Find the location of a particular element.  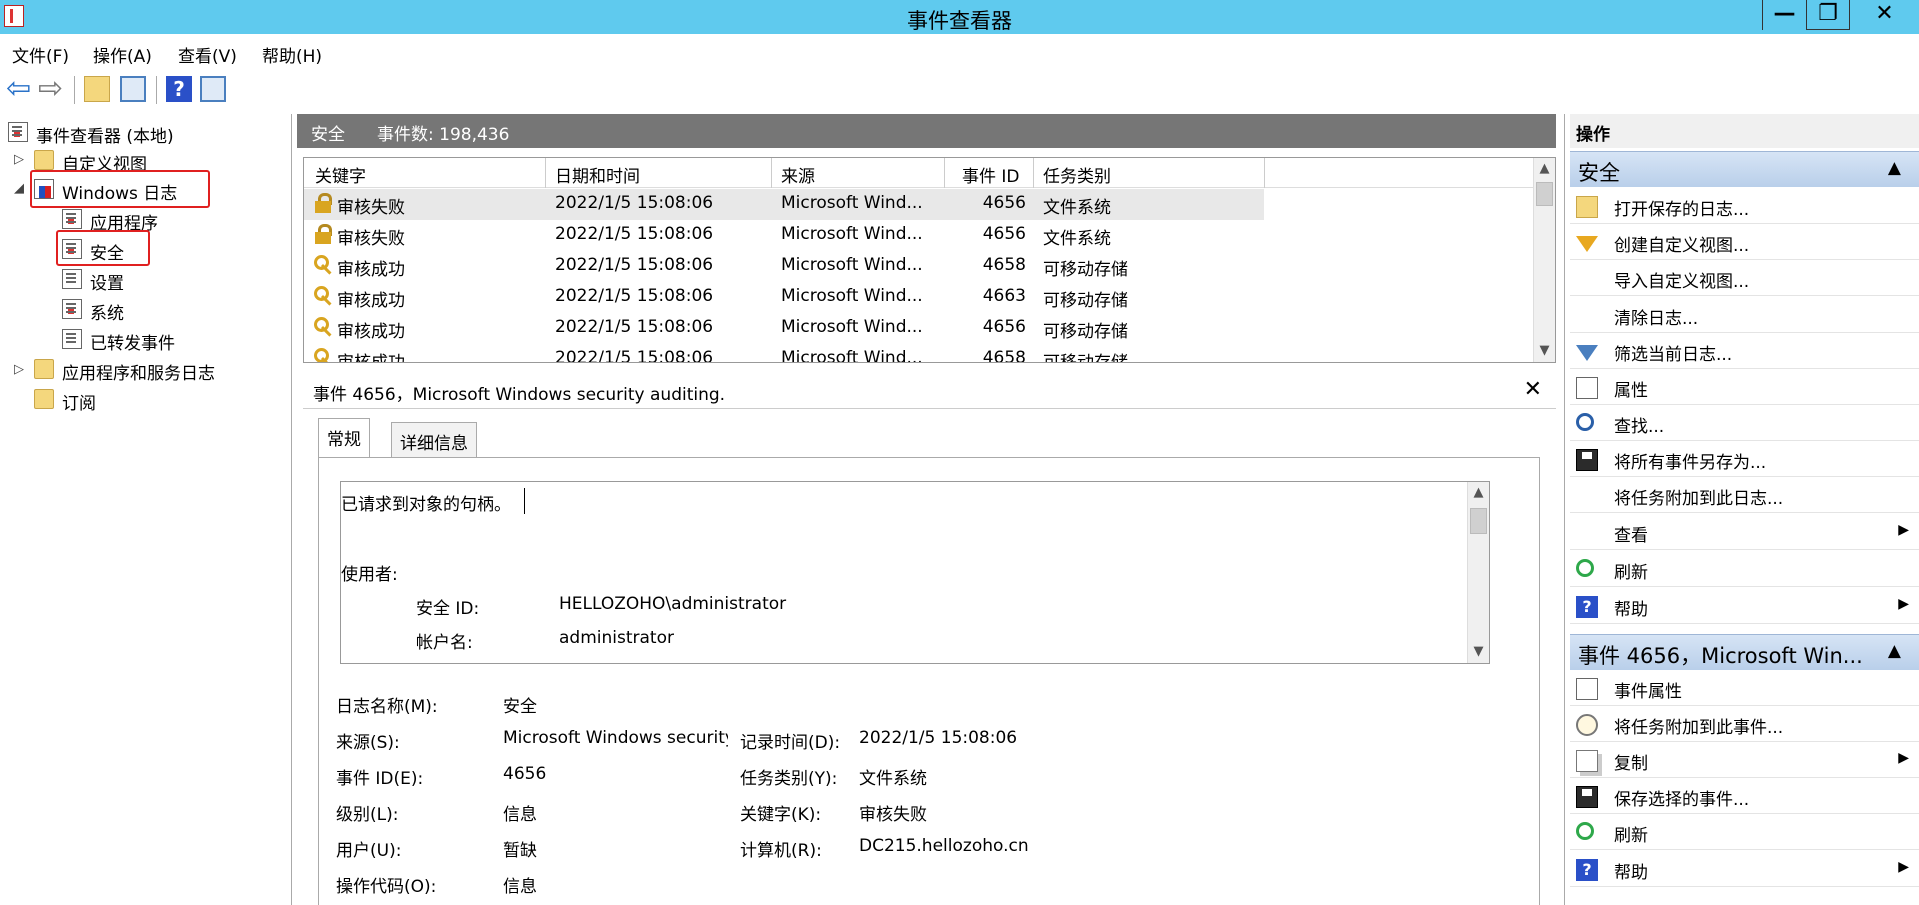

action-properties: 属性 is located at coordinates (1744, 387).